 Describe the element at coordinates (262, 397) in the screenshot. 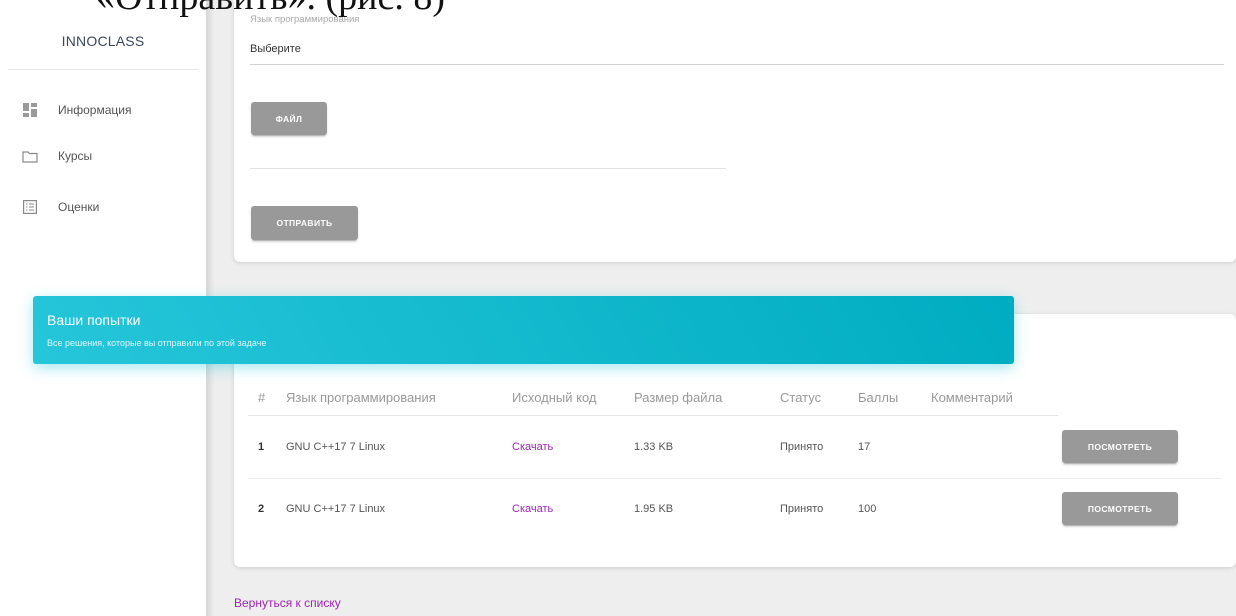

I see `column-header-number: #` at that location.